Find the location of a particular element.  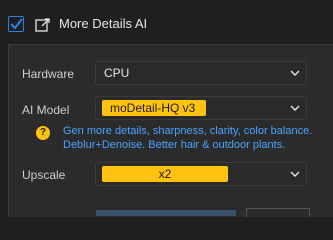

partial-field is located at coordinates (278, 212).